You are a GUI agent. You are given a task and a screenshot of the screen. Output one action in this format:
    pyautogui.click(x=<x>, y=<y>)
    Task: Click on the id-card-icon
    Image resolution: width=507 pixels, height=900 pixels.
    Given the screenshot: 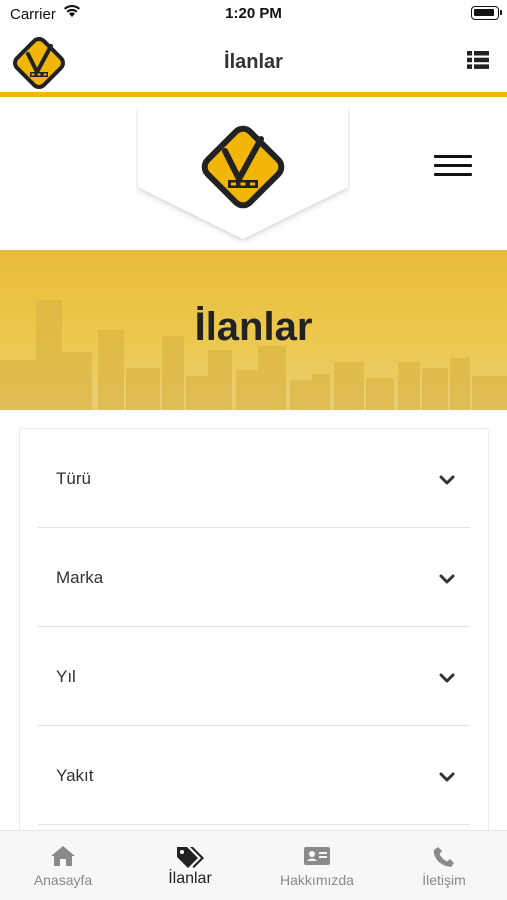 What is the action you would take?
    pyautogui.click(x=317, y=857)
    